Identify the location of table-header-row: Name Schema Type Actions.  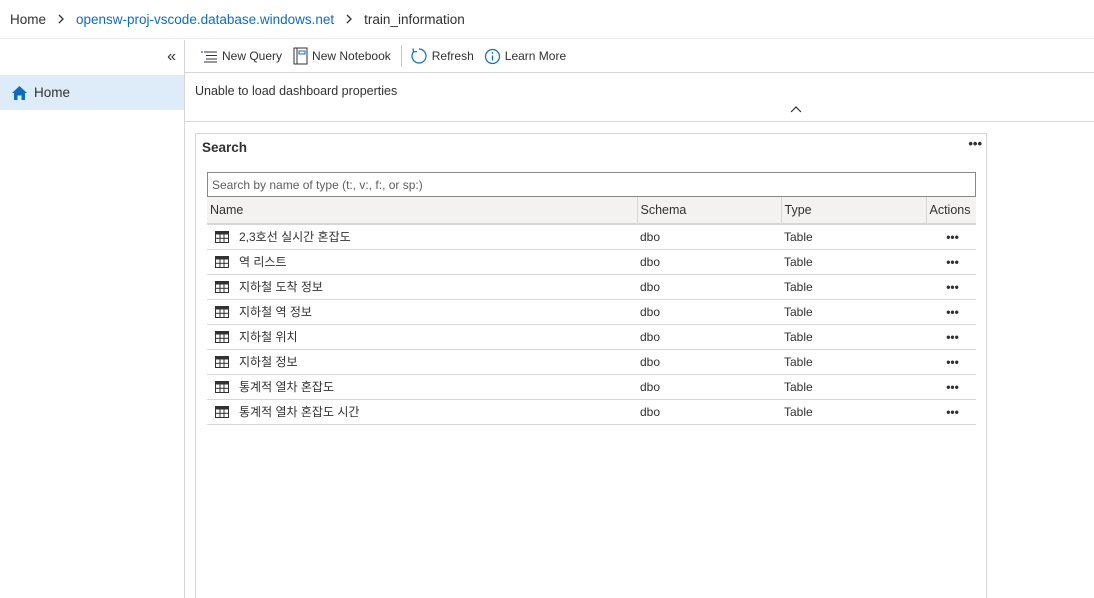
(591, 211).